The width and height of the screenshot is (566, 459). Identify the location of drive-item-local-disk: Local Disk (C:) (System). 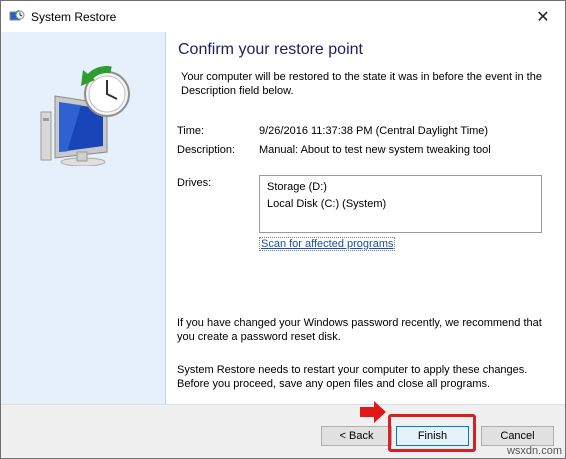
(326, 204).